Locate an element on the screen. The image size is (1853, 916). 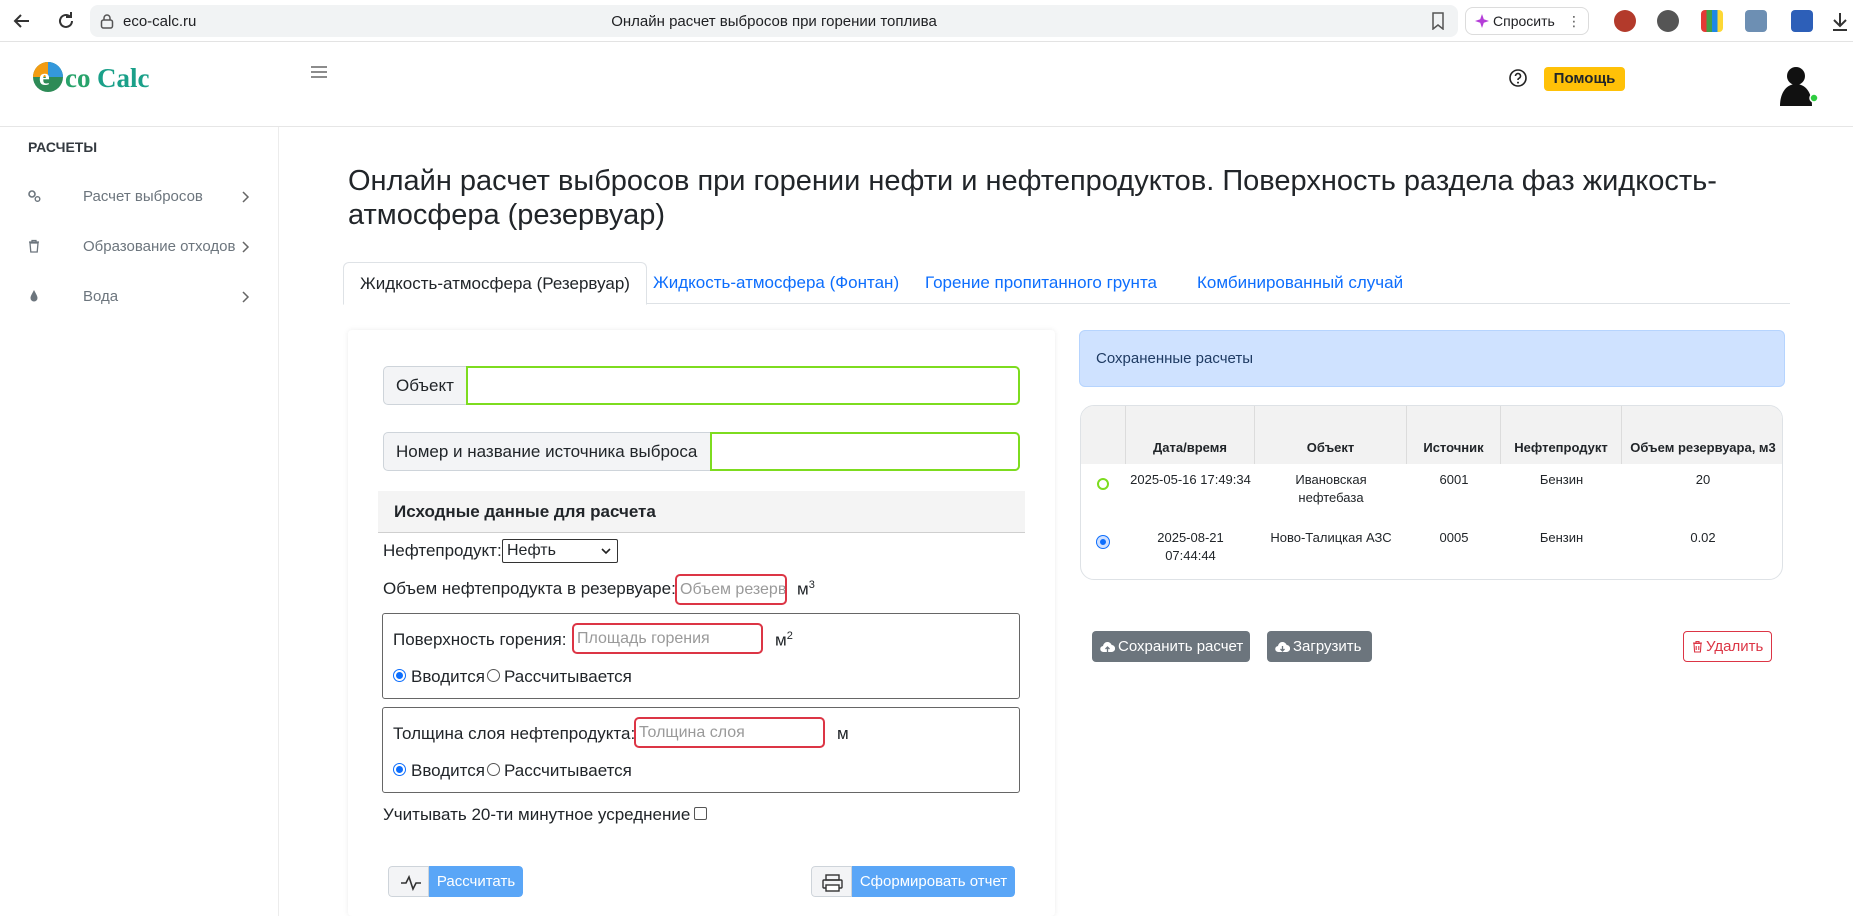
thickness-unit: м is located at coordinates (843, 733).